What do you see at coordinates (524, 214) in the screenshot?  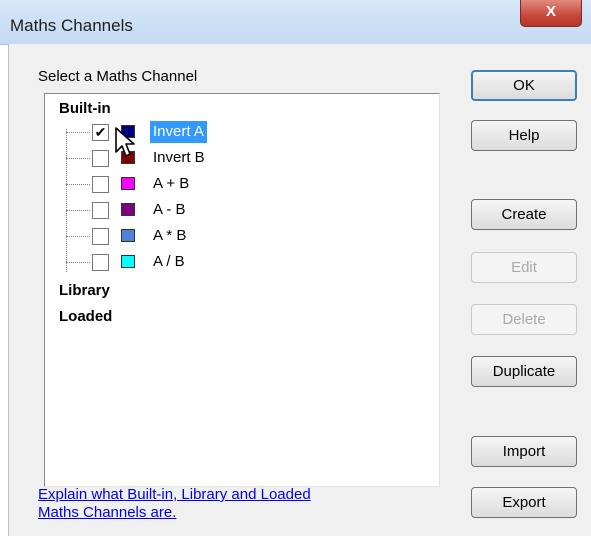 I see `create-button: Create` at bounding box center [524, 214].